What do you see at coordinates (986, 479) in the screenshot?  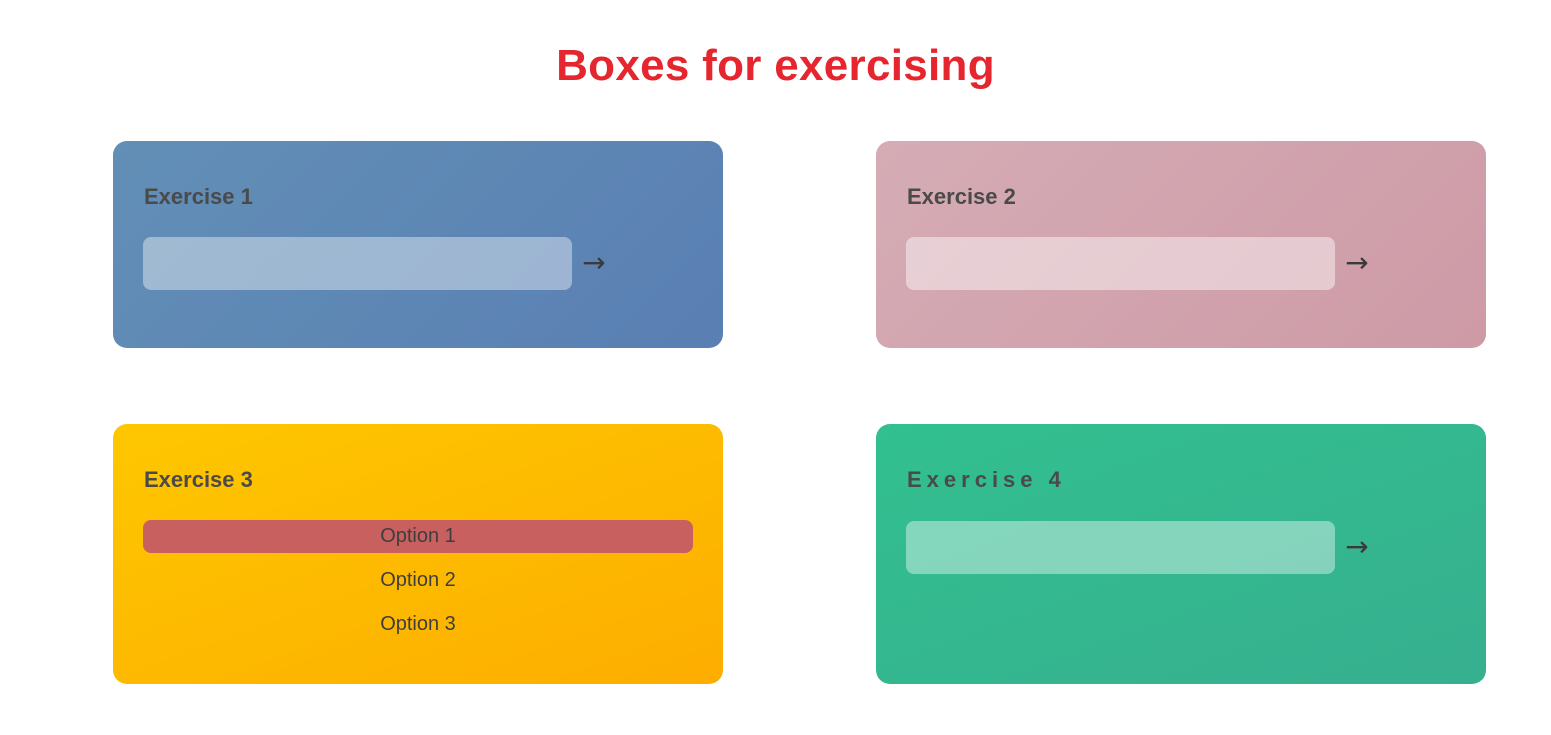 I see `exercise-4-title: Exercise 4` at bounding box center [986, 479].